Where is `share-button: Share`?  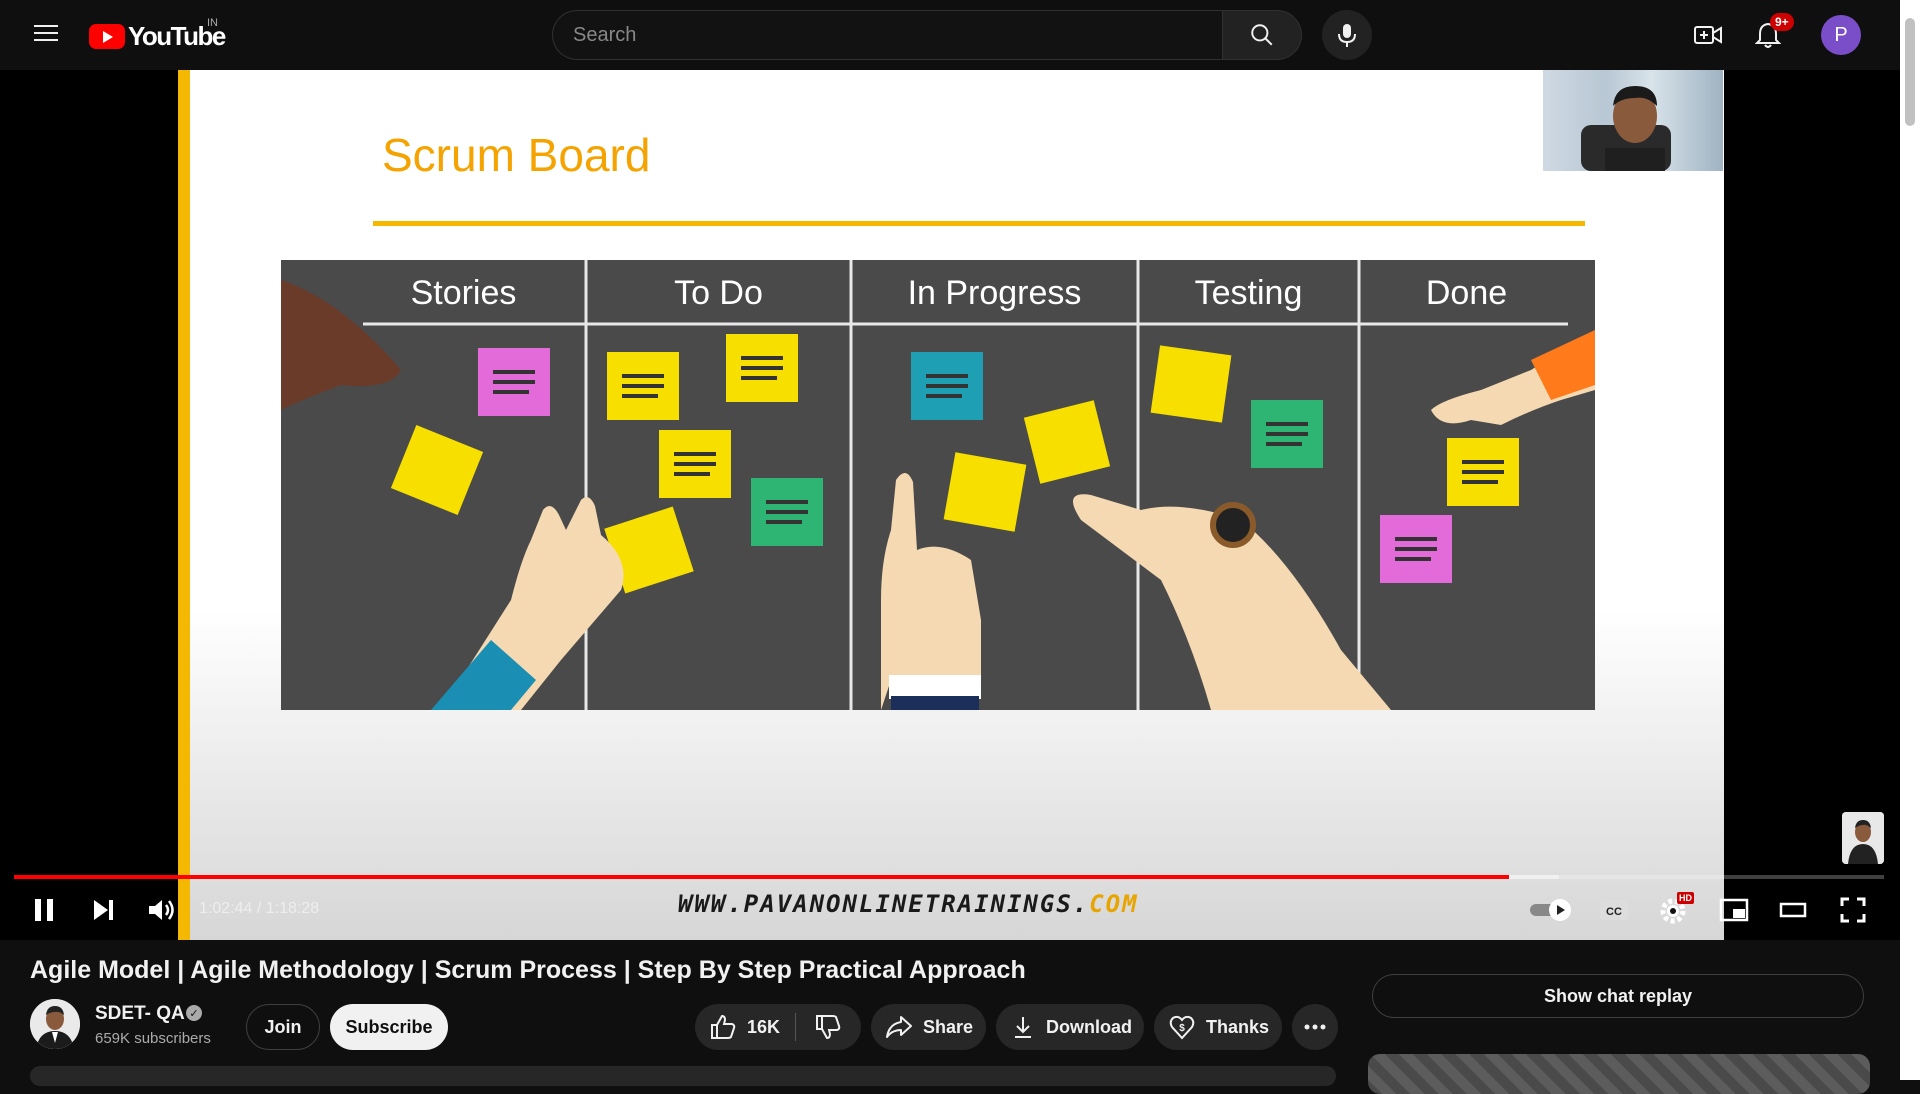
share-button: Share is located at coordinates (928, 1027).